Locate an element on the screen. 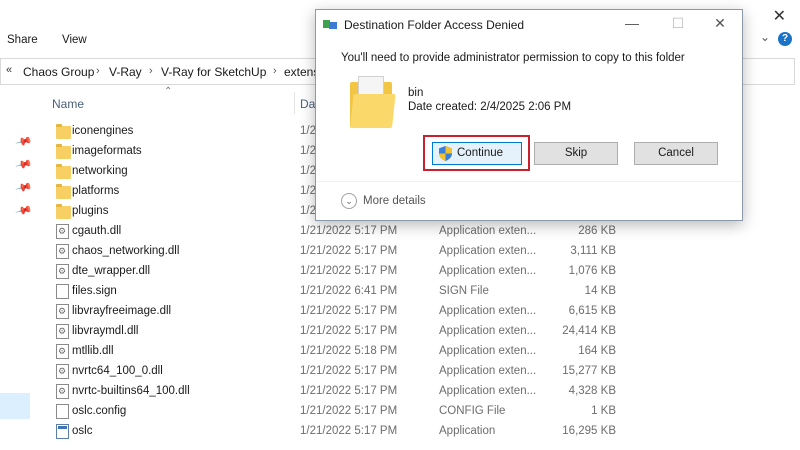  file-type: SIGN File is located at coordinates (464, 291).